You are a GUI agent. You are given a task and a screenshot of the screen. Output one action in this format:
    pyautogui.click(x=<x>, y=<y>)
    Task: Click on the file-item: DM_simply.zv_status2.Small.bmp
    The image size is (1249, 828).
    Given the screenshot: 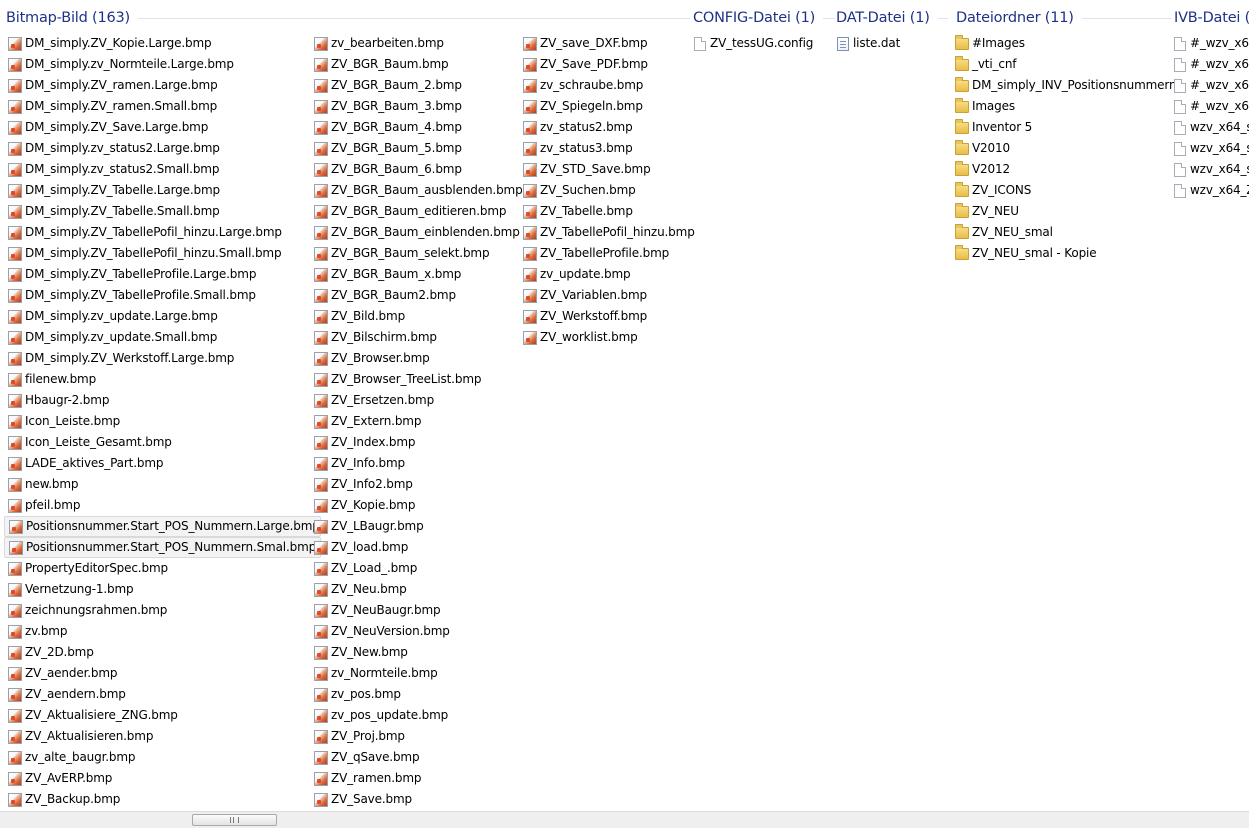 What is the action you would take?
    pyautogui.click(x=162, y=169)
    